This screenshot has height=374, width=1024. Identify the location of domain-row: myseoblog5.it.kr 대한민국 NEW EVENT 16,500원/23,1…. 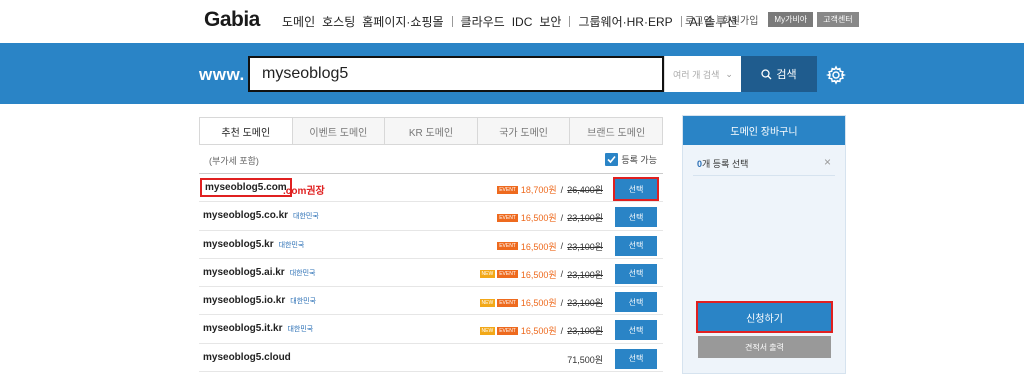
(431, 329).